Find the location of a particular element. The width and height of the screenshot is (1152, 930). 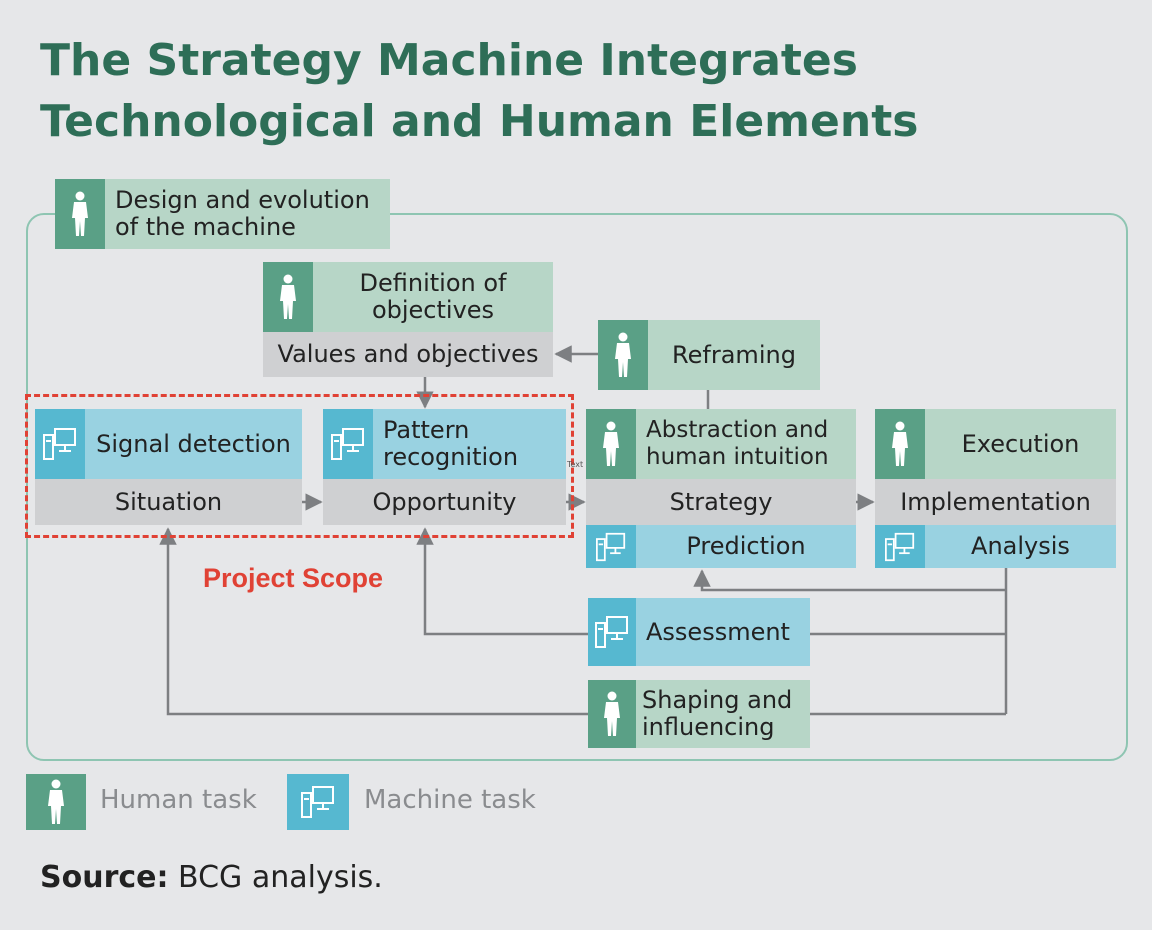

arrow-assessment-to-opportunity is located at coordinates (502, 581).